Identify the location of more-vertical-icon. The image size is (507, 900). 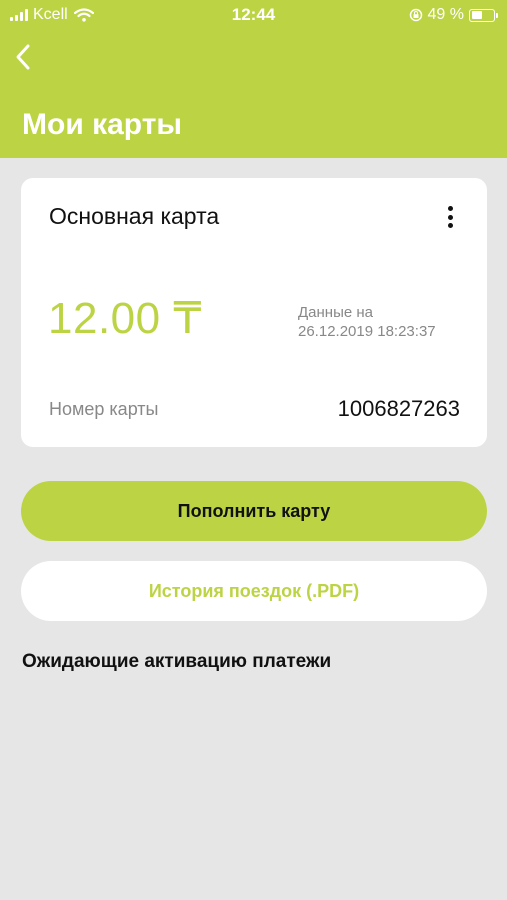
(450, 217).